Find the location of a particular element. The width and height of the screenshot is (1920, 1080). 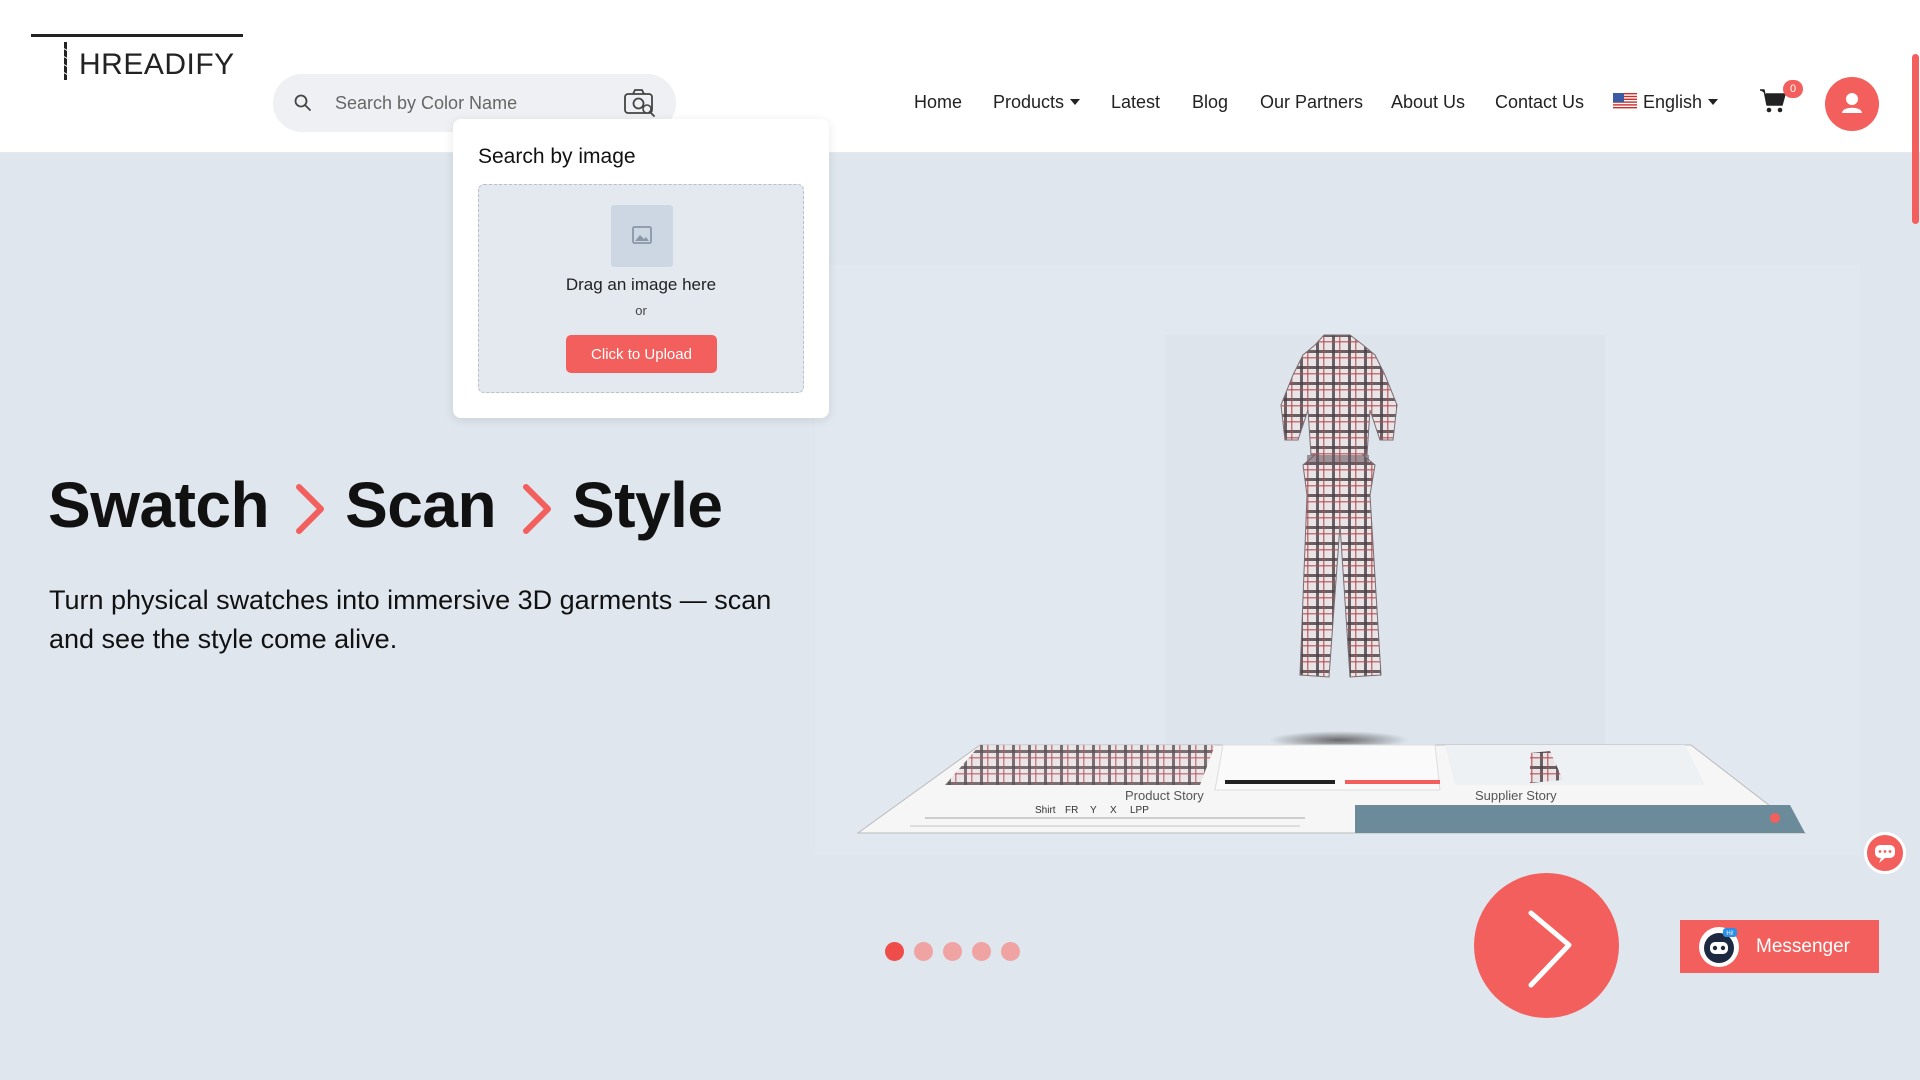

search-icon is located at coordinates (303, 103).